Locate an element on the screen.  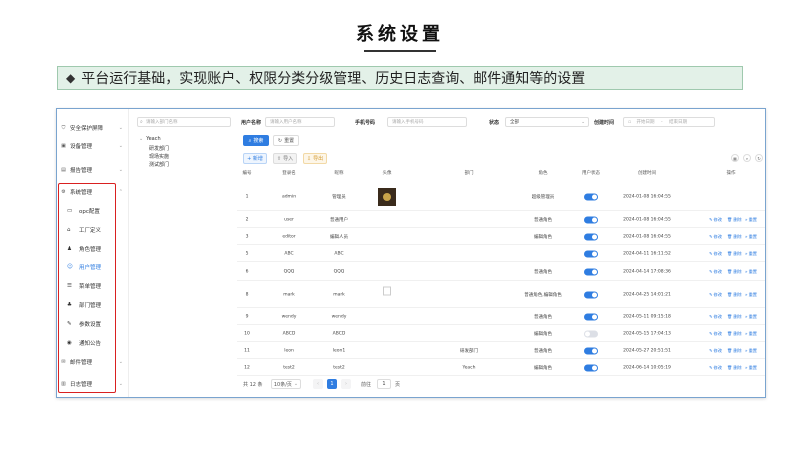
cell-nick: leon1 is located at coordinates (339, 350).